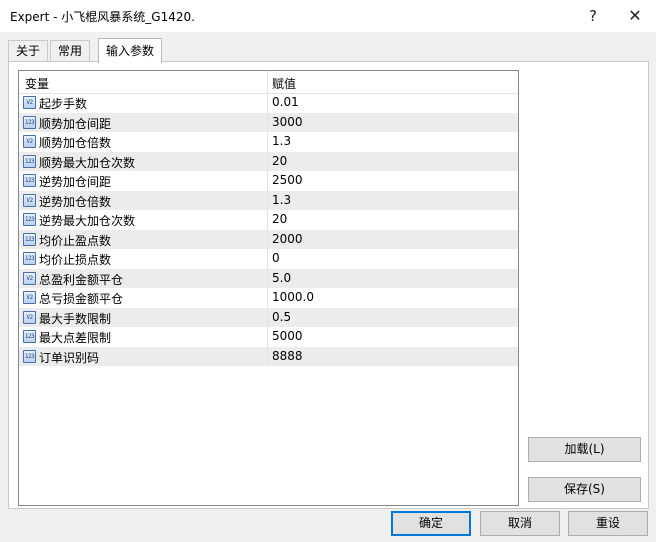 The width and height of the screenshot is (656, 542). I want to click on parameter-value: 2500, so click(287, 180).